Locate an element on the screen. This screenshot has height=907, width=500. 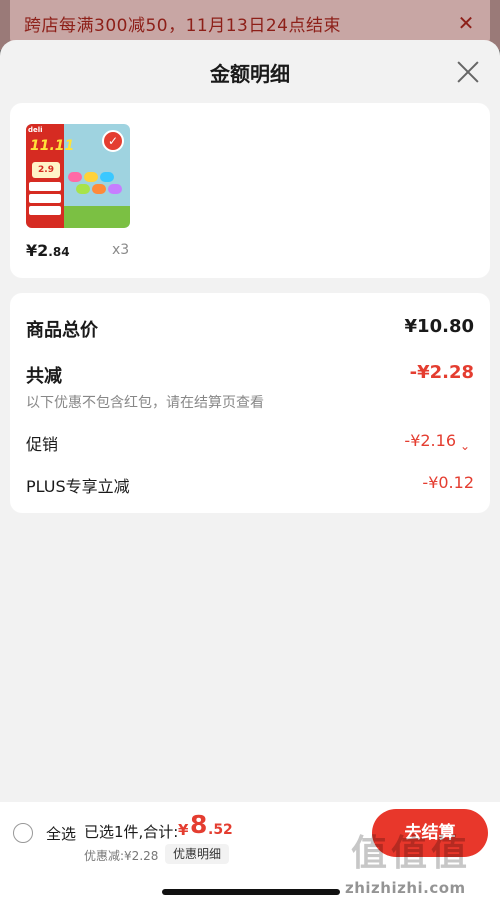
promo-value: -¥2.16 is located at coordinates (403, 440).